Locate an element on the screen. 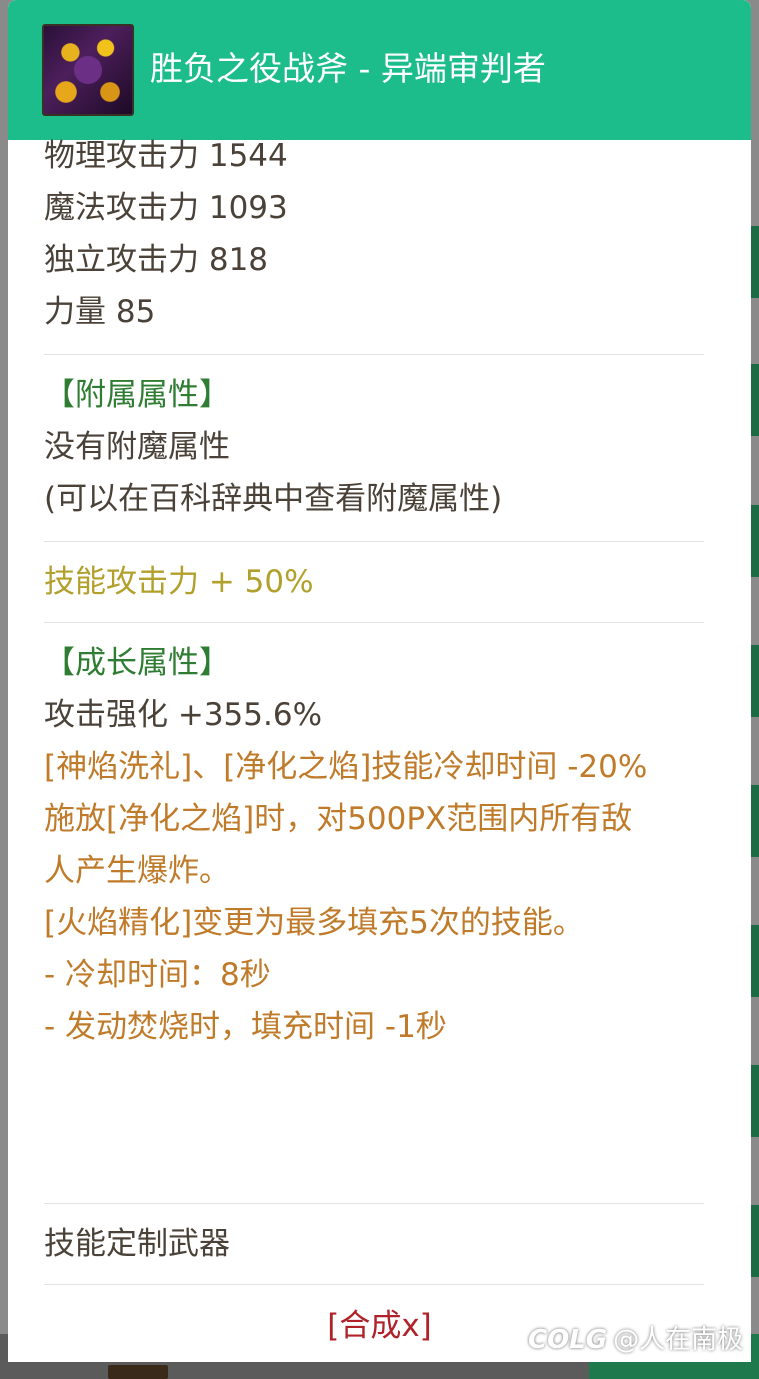 The width and height of the screenshot is (759, 1379). colg-logo: COLG is located at coordinates (568, 1340).